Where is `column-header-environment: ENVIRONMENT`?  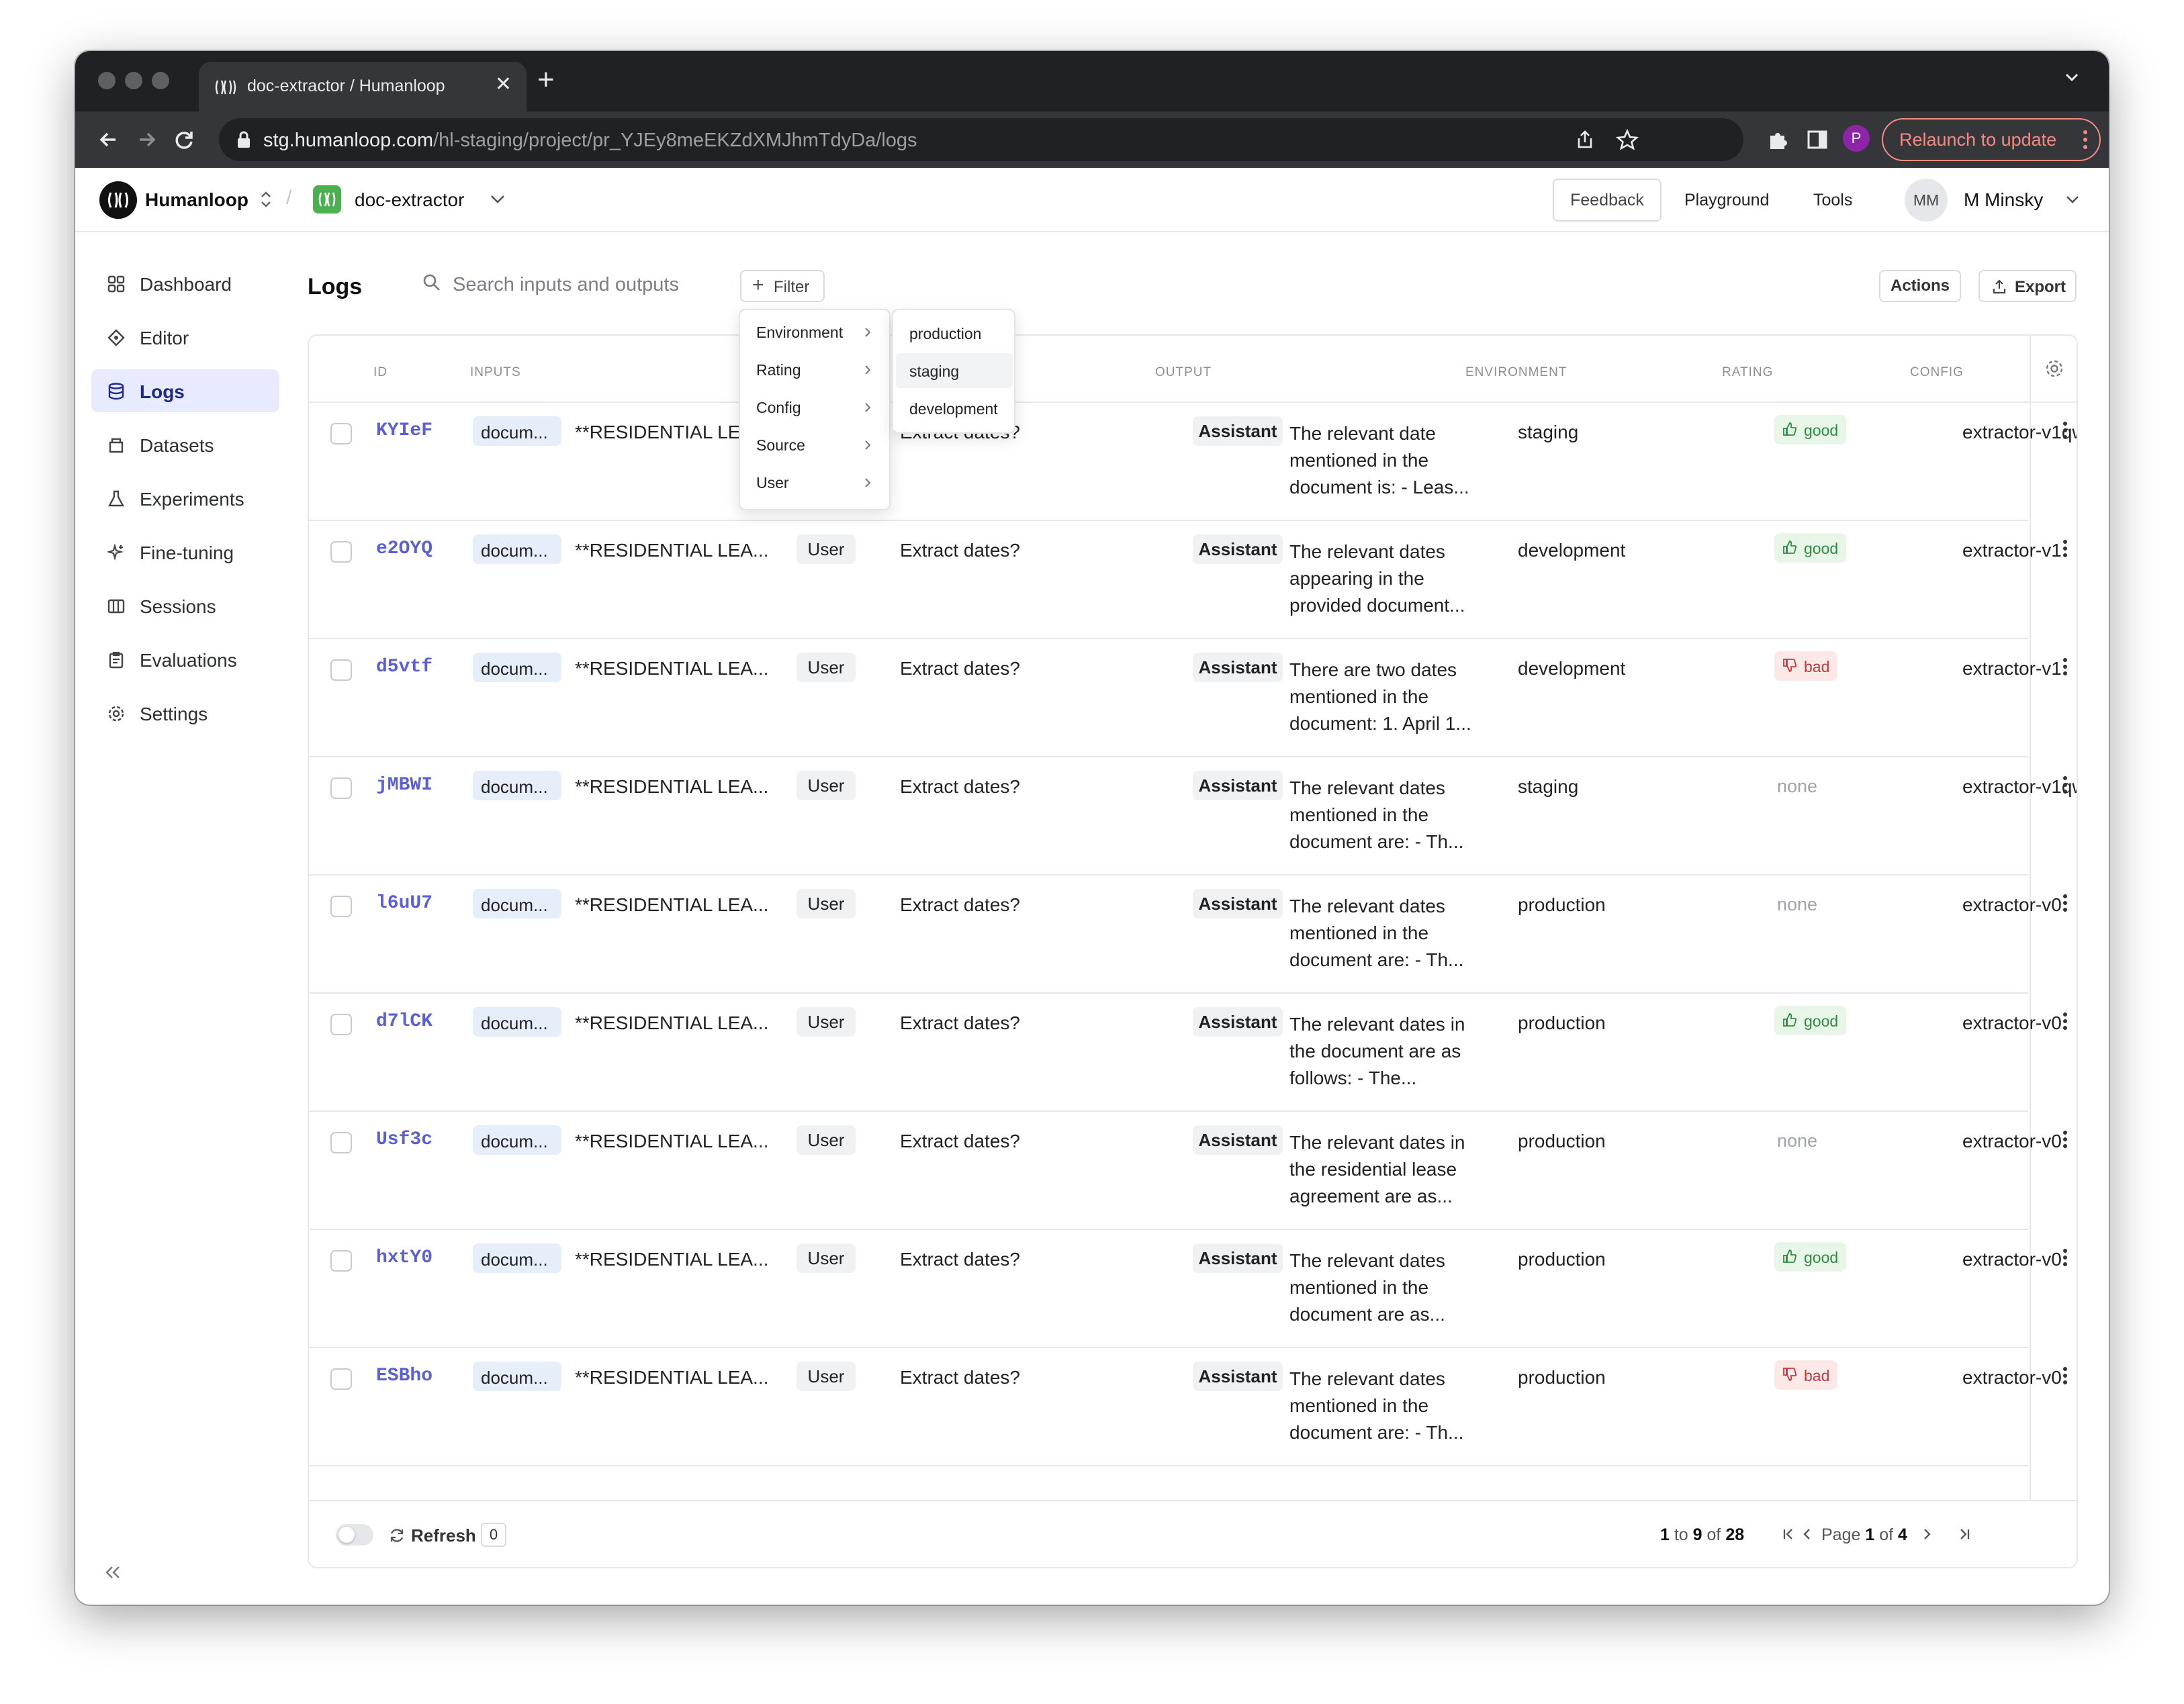
column-header-environment: ENVIRONMENT is located at coordinates (1516, 372).